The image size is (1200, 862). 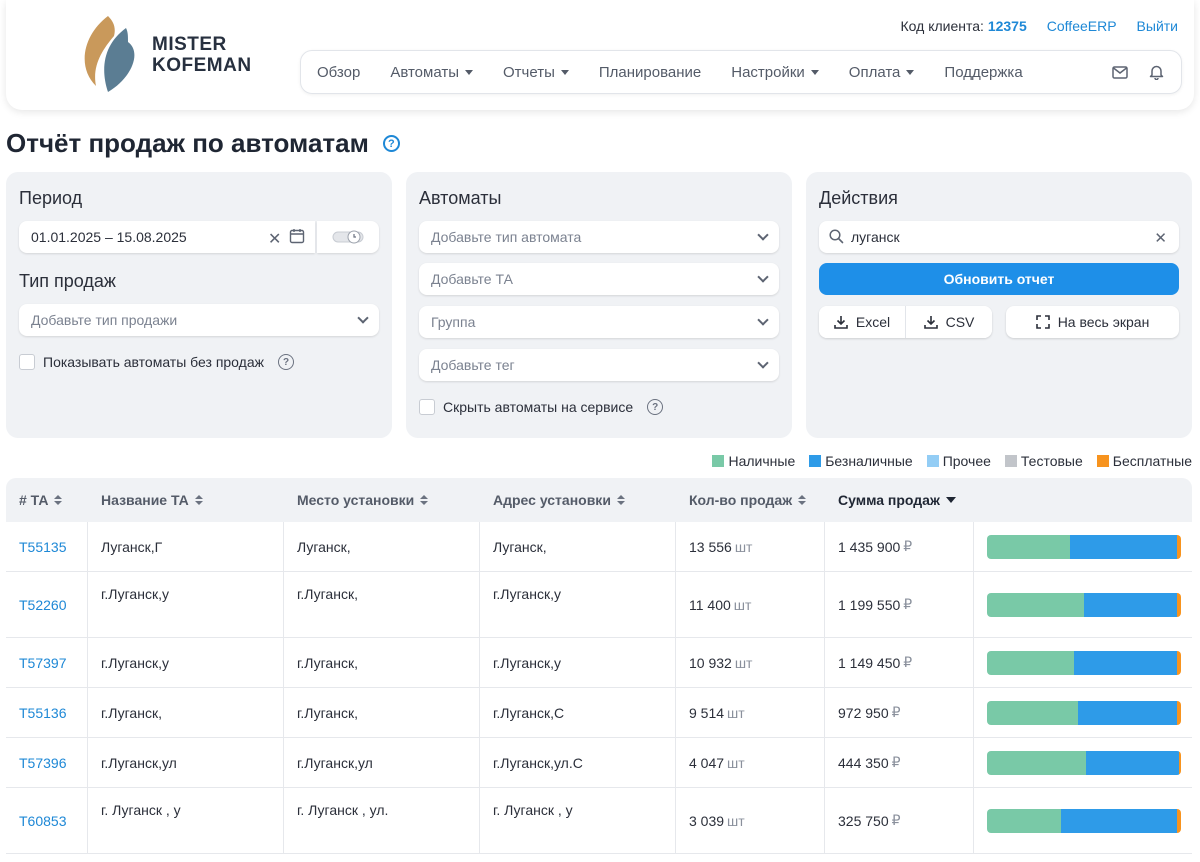 What do you see at coordinates (202, 65) in the screenshot?
I see `logo-line-2: KOFEMAN` at bounding box center [202, 65].